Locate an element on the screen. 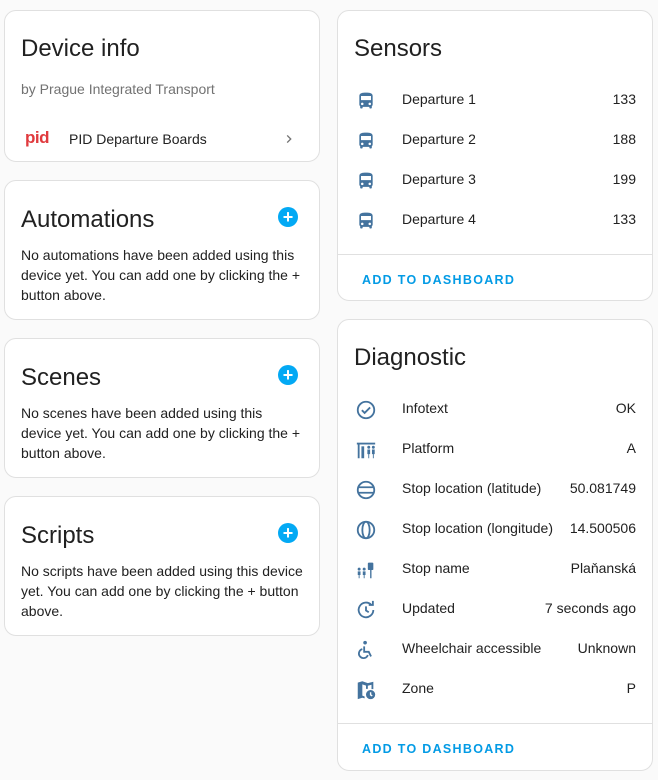  diagnostic-row: Stop name Plaňanská is located at coordinates (495, 568).